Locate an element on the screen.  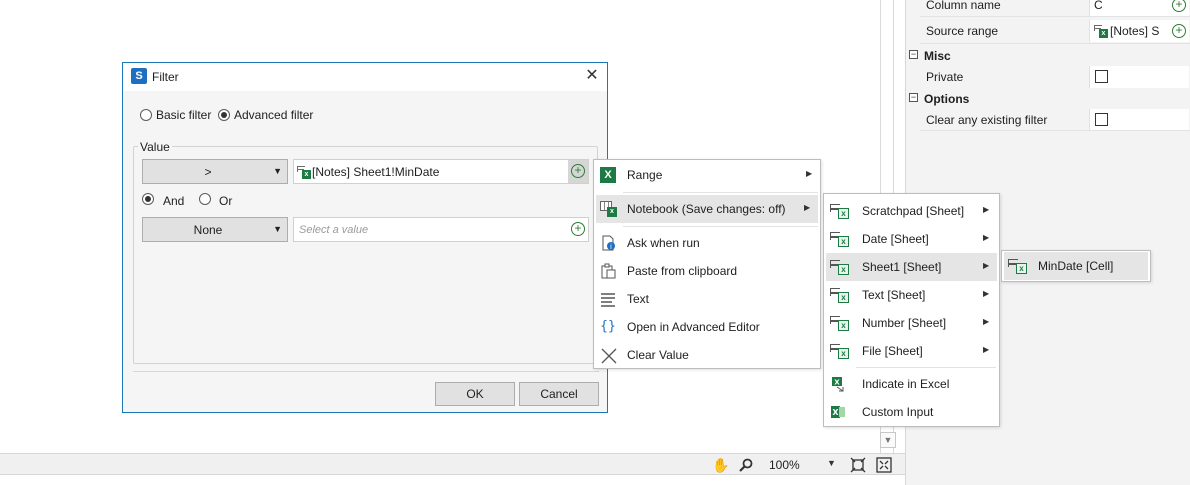
value-group-label: Value is located at coordinates (155, 147).